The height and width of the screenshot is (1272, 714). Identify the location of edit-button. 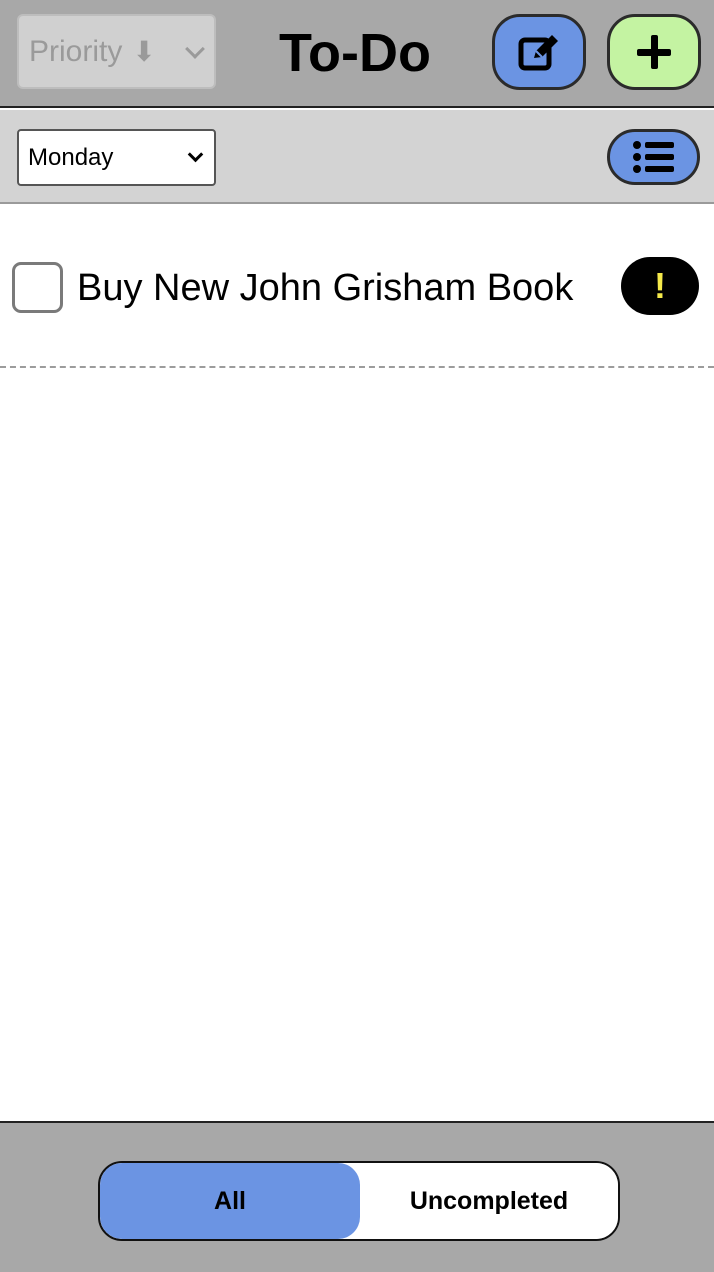
(539, 52).